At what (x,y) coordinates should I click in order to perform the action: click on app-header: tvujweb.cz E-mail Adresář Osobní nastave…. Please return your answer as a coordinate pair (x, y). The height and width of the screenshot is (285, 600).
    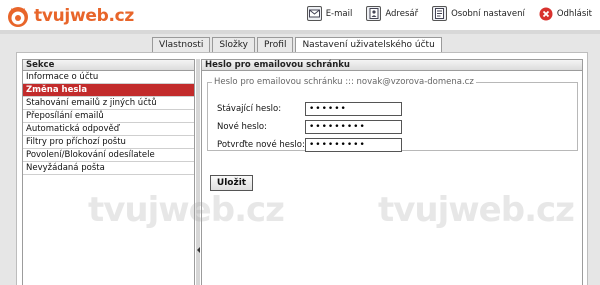
    Looking at the image, I should click on (300, 17).